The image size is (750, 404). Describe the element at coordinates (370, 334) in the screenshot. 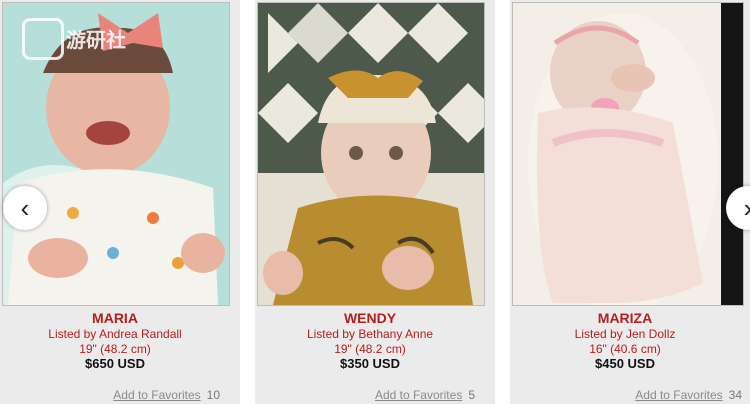

I see `listing-seller: Listed by Bethany Anne` at that location.